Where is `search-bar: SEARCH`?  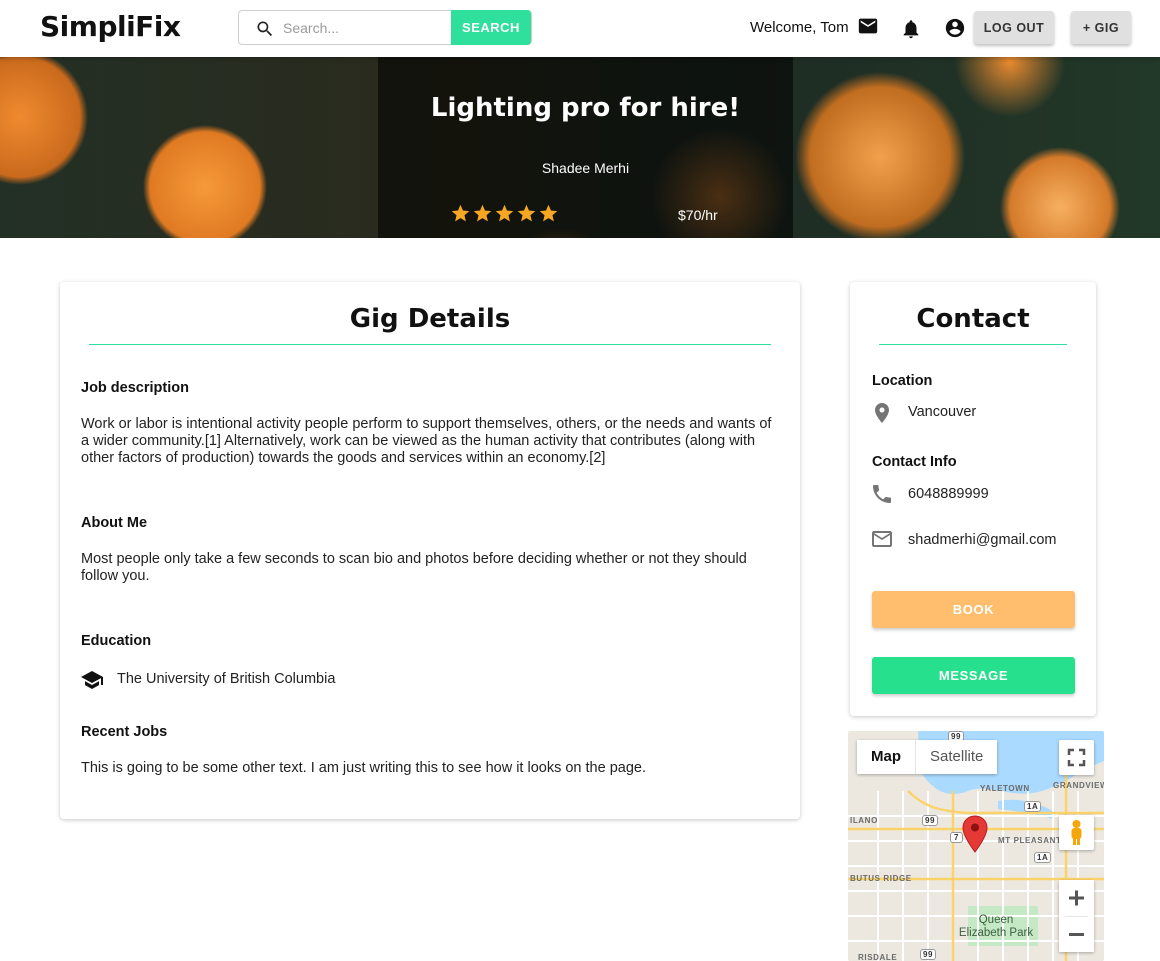 search-bar: SEARCH is located at coordinates (385, 27).